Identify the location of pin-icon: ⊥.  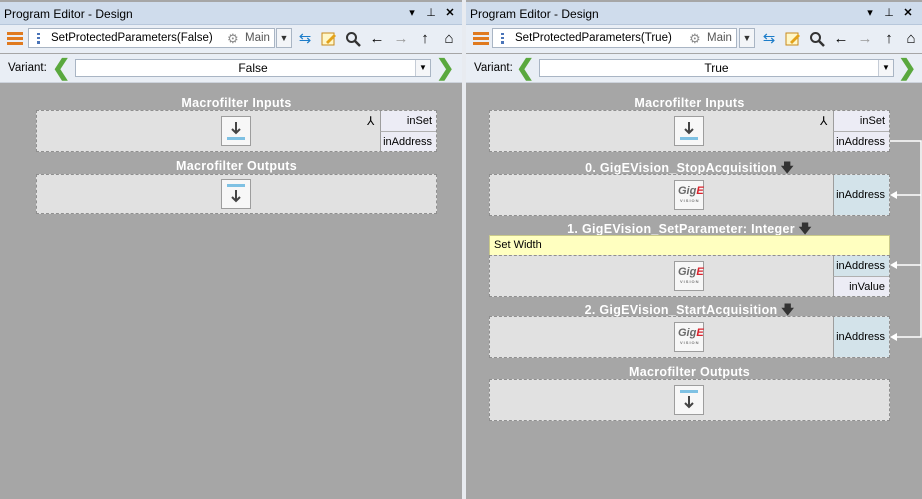
(431, 13).